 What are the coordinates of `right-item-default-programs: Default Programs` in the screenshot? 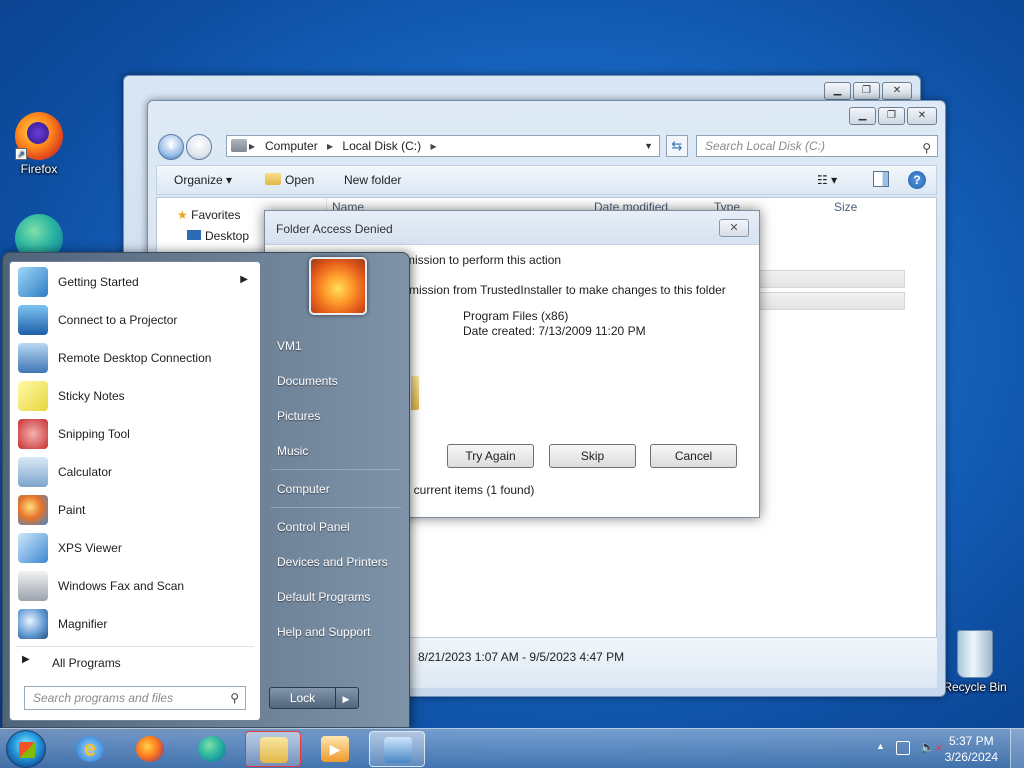 It's located at (339, 597).